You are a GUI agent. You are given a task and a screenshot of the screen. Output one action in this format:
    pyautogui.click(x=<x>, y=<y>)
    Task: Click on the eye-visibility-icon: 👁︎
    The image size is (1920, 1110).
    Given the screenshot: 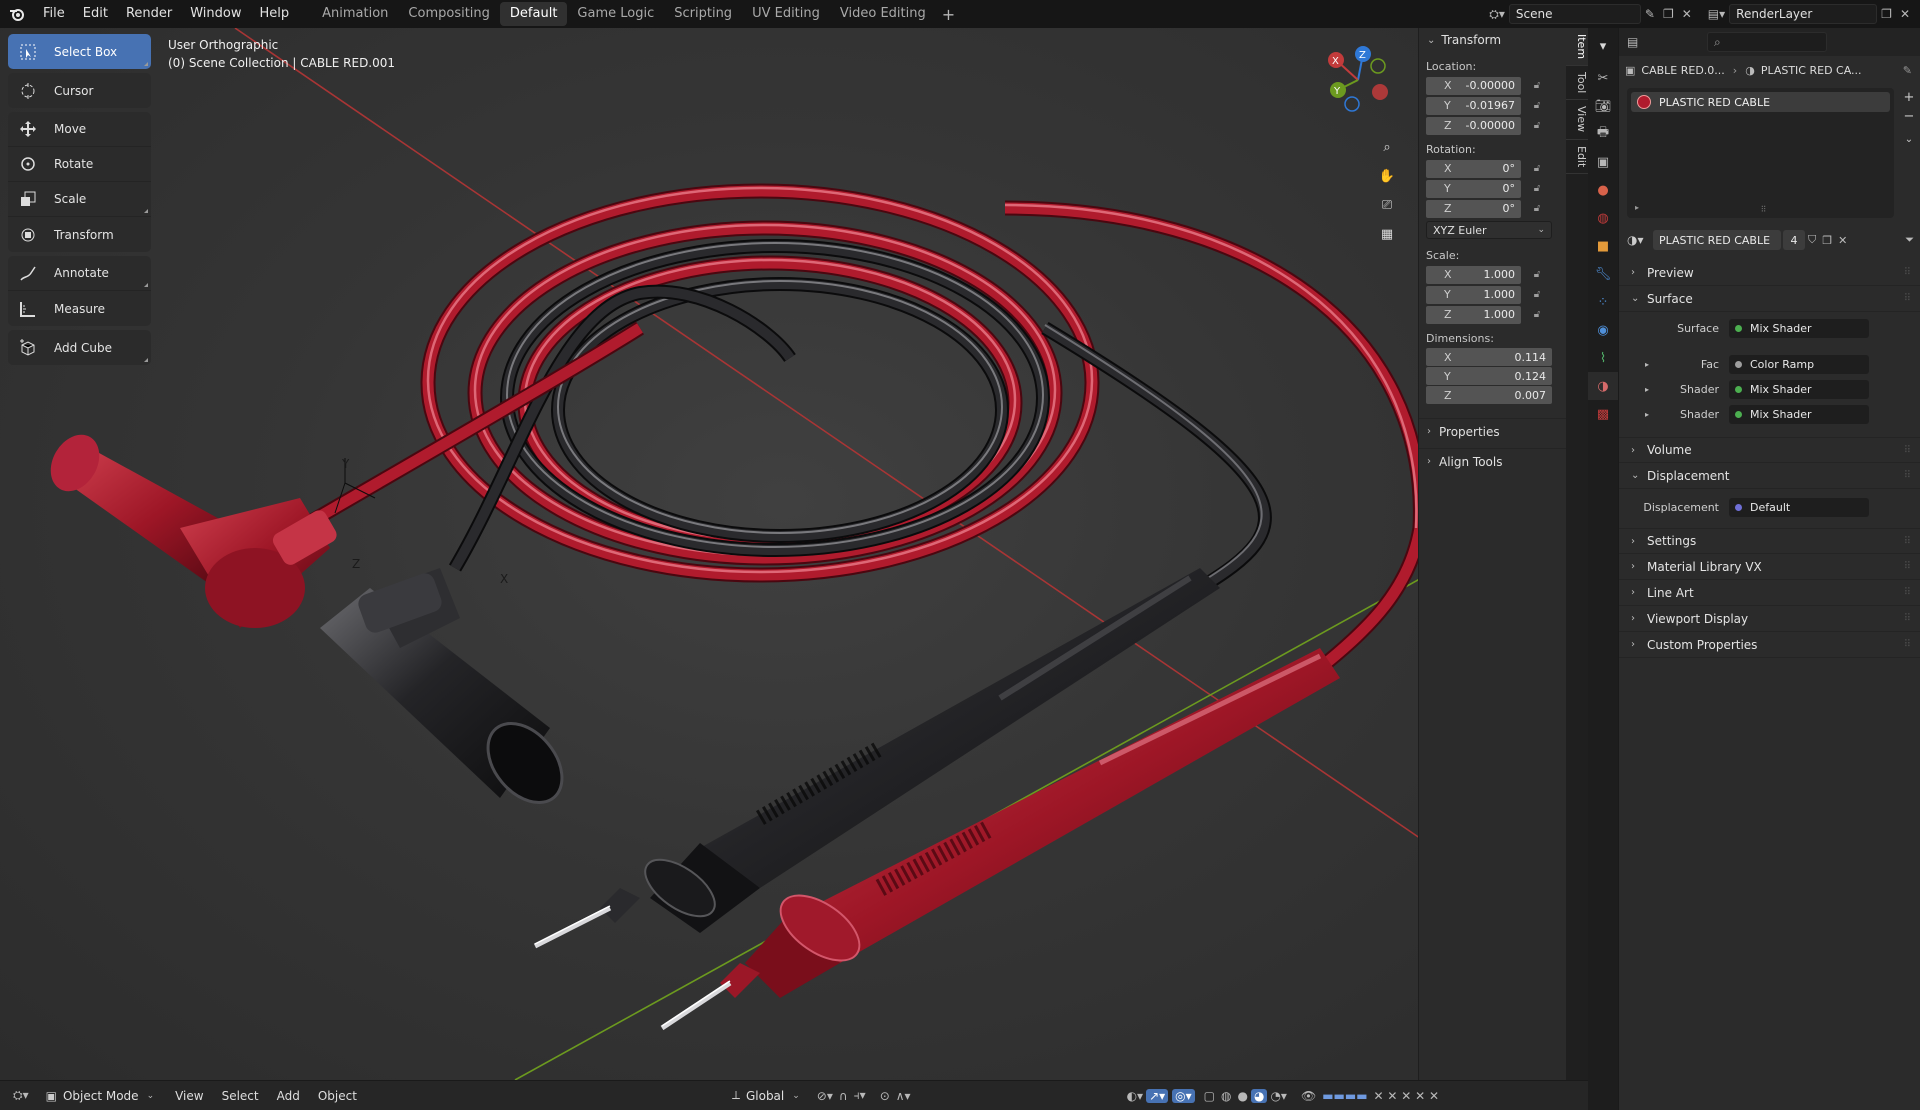 What is the action you would take?
    pyautogui.click(x=1308, y=1096)
    